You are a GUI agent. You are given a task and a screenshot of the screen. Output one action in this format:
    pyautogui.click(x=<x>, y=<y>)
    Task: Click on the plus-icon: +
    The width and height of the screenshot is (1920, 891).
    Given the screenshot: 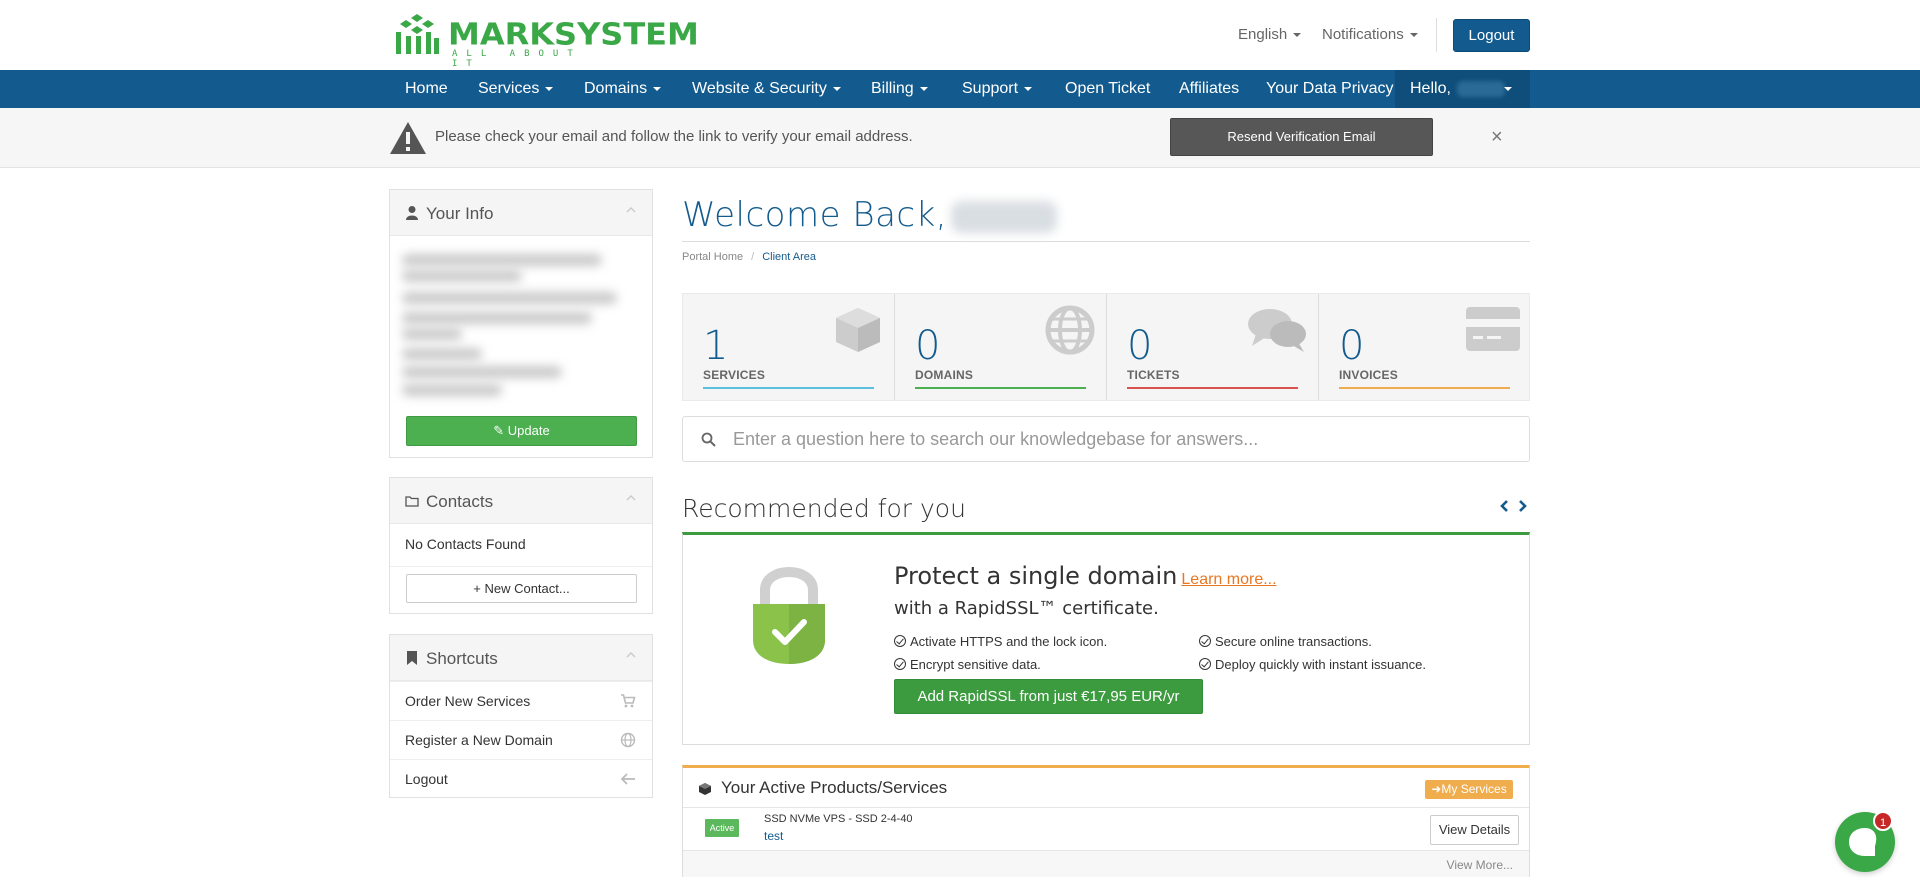 What is the action you would take?
    pyautogui.click(x=477, y=588)
    